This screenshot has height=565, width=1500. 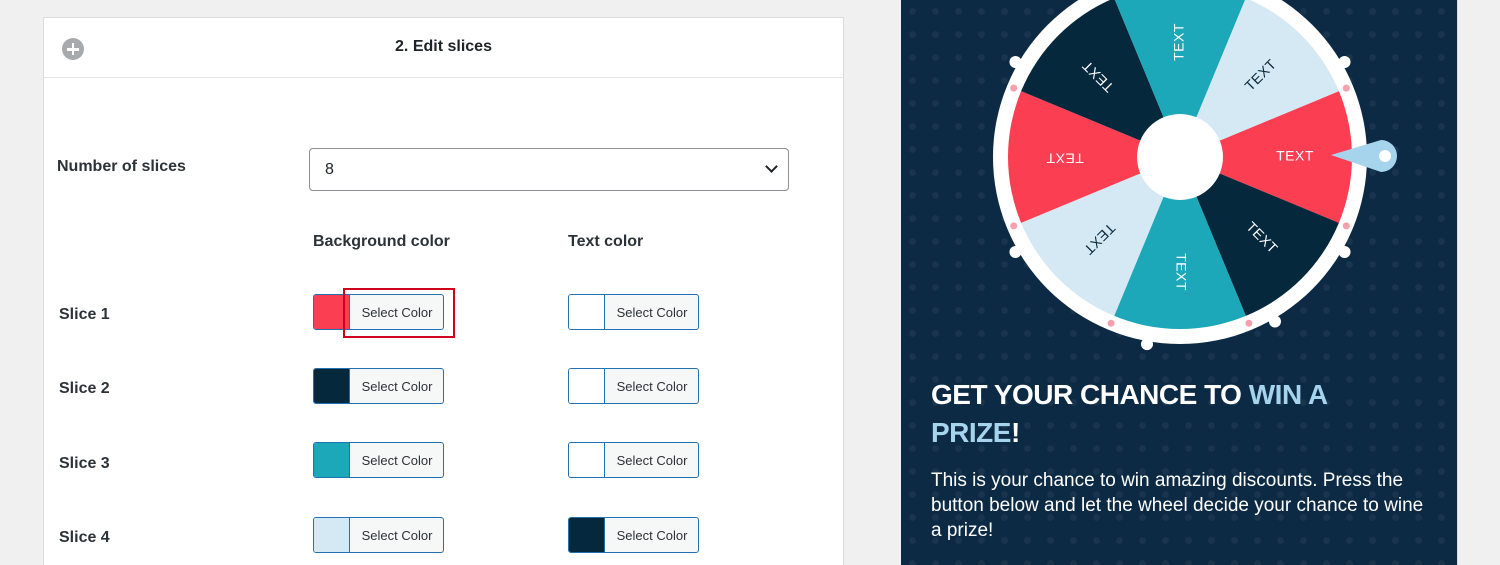 I want to click on slice-1-text-color-picker: Select Color, so click(x=633, y=312).